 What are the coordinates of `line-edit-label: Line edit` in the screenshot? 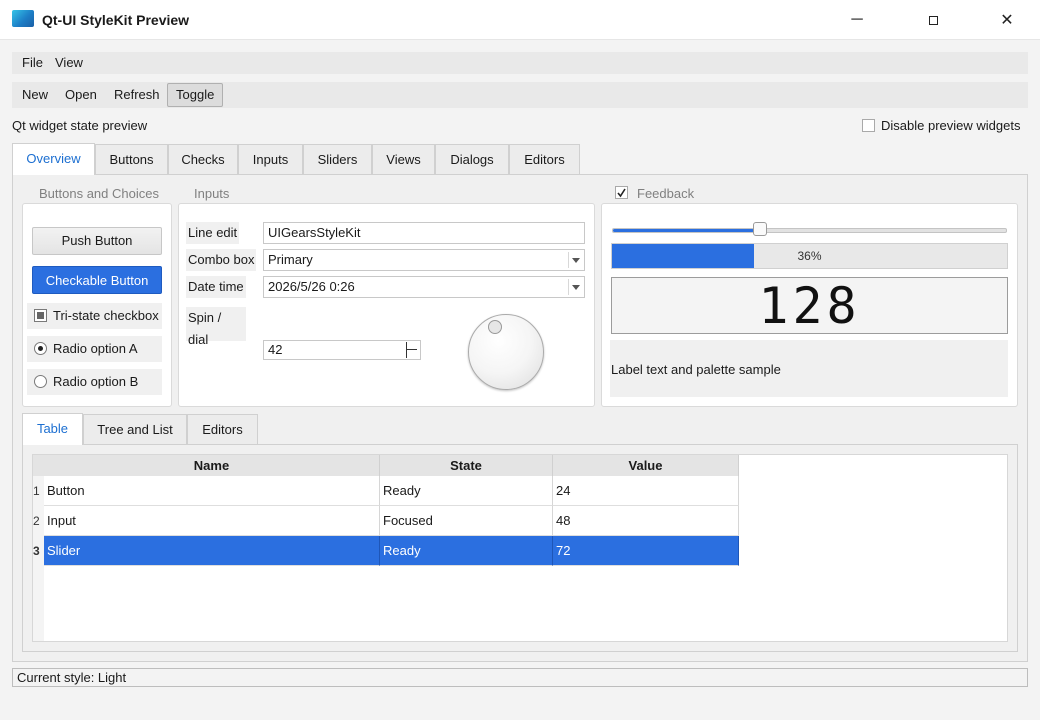 It's located at (213, 233).